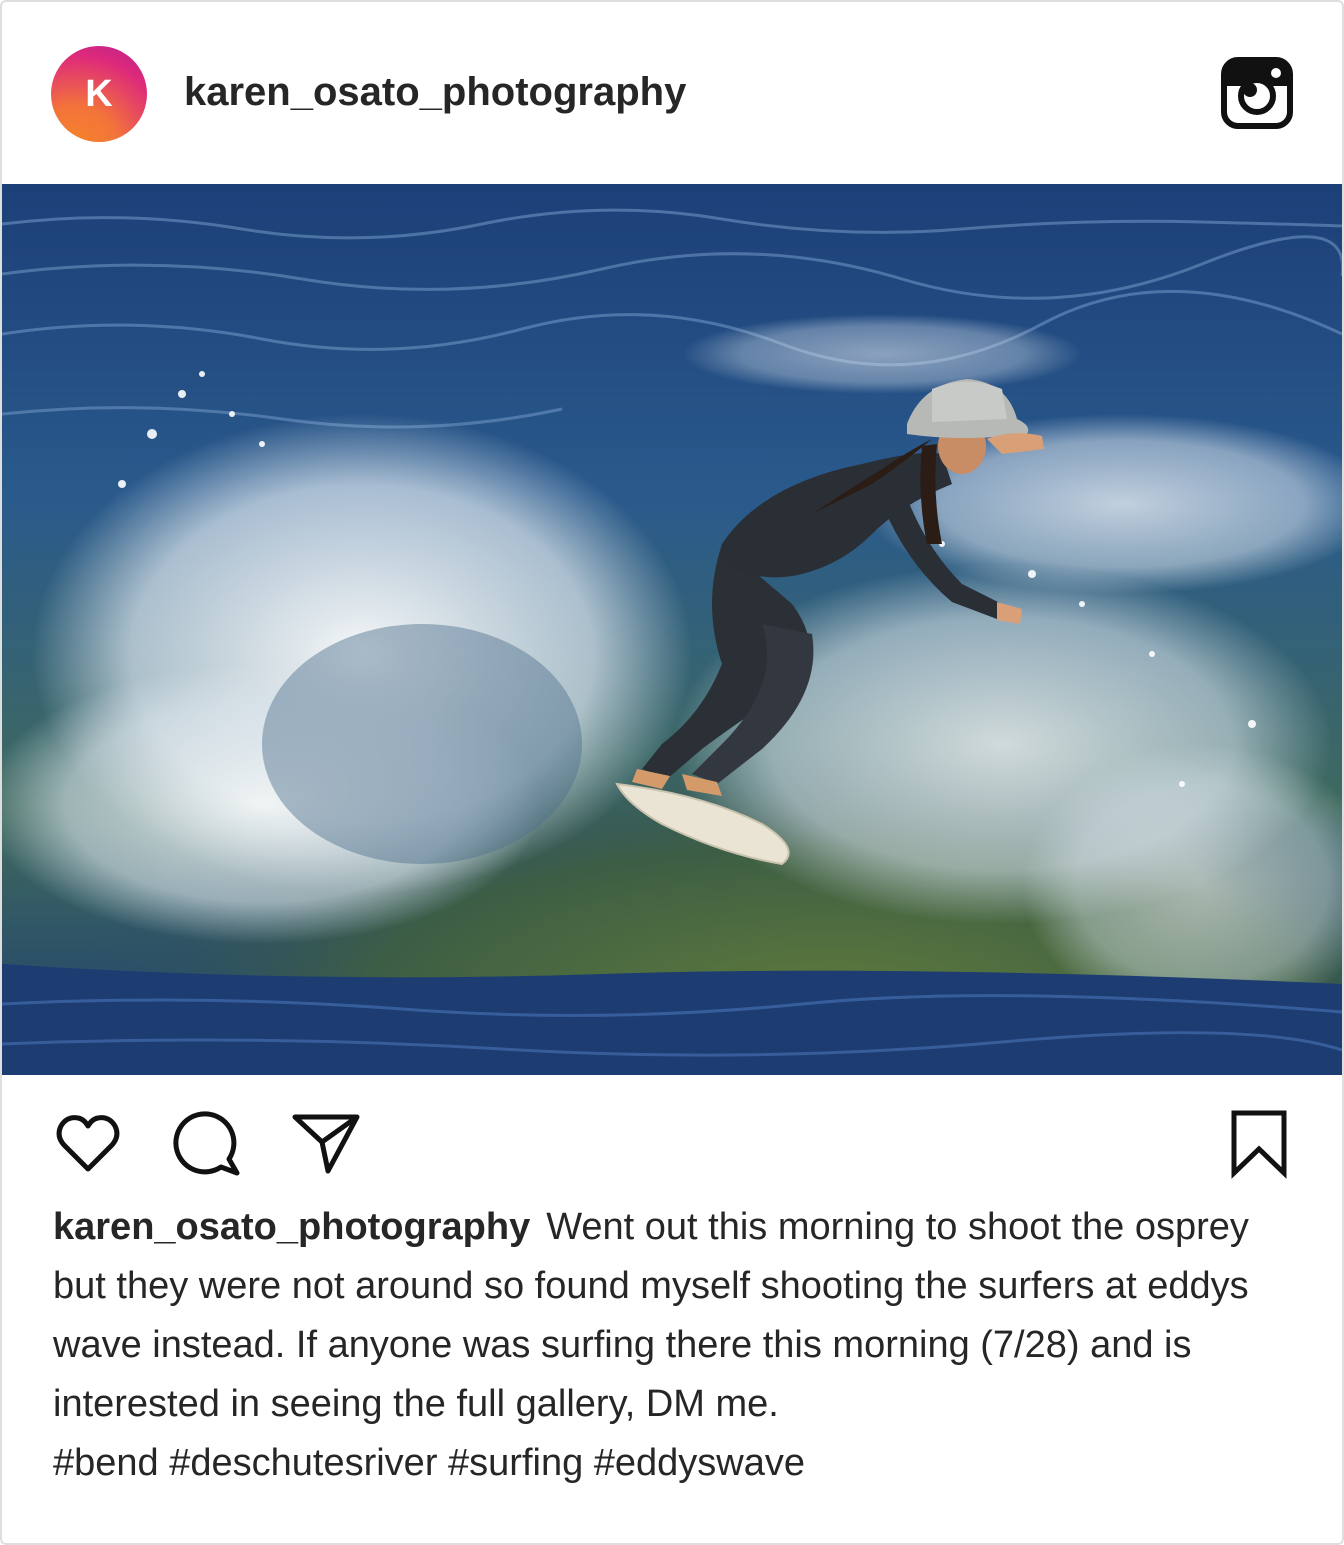 This screenshot has height=1545, width=1344. I want to click on instagram-icon, so click(1257, 93).